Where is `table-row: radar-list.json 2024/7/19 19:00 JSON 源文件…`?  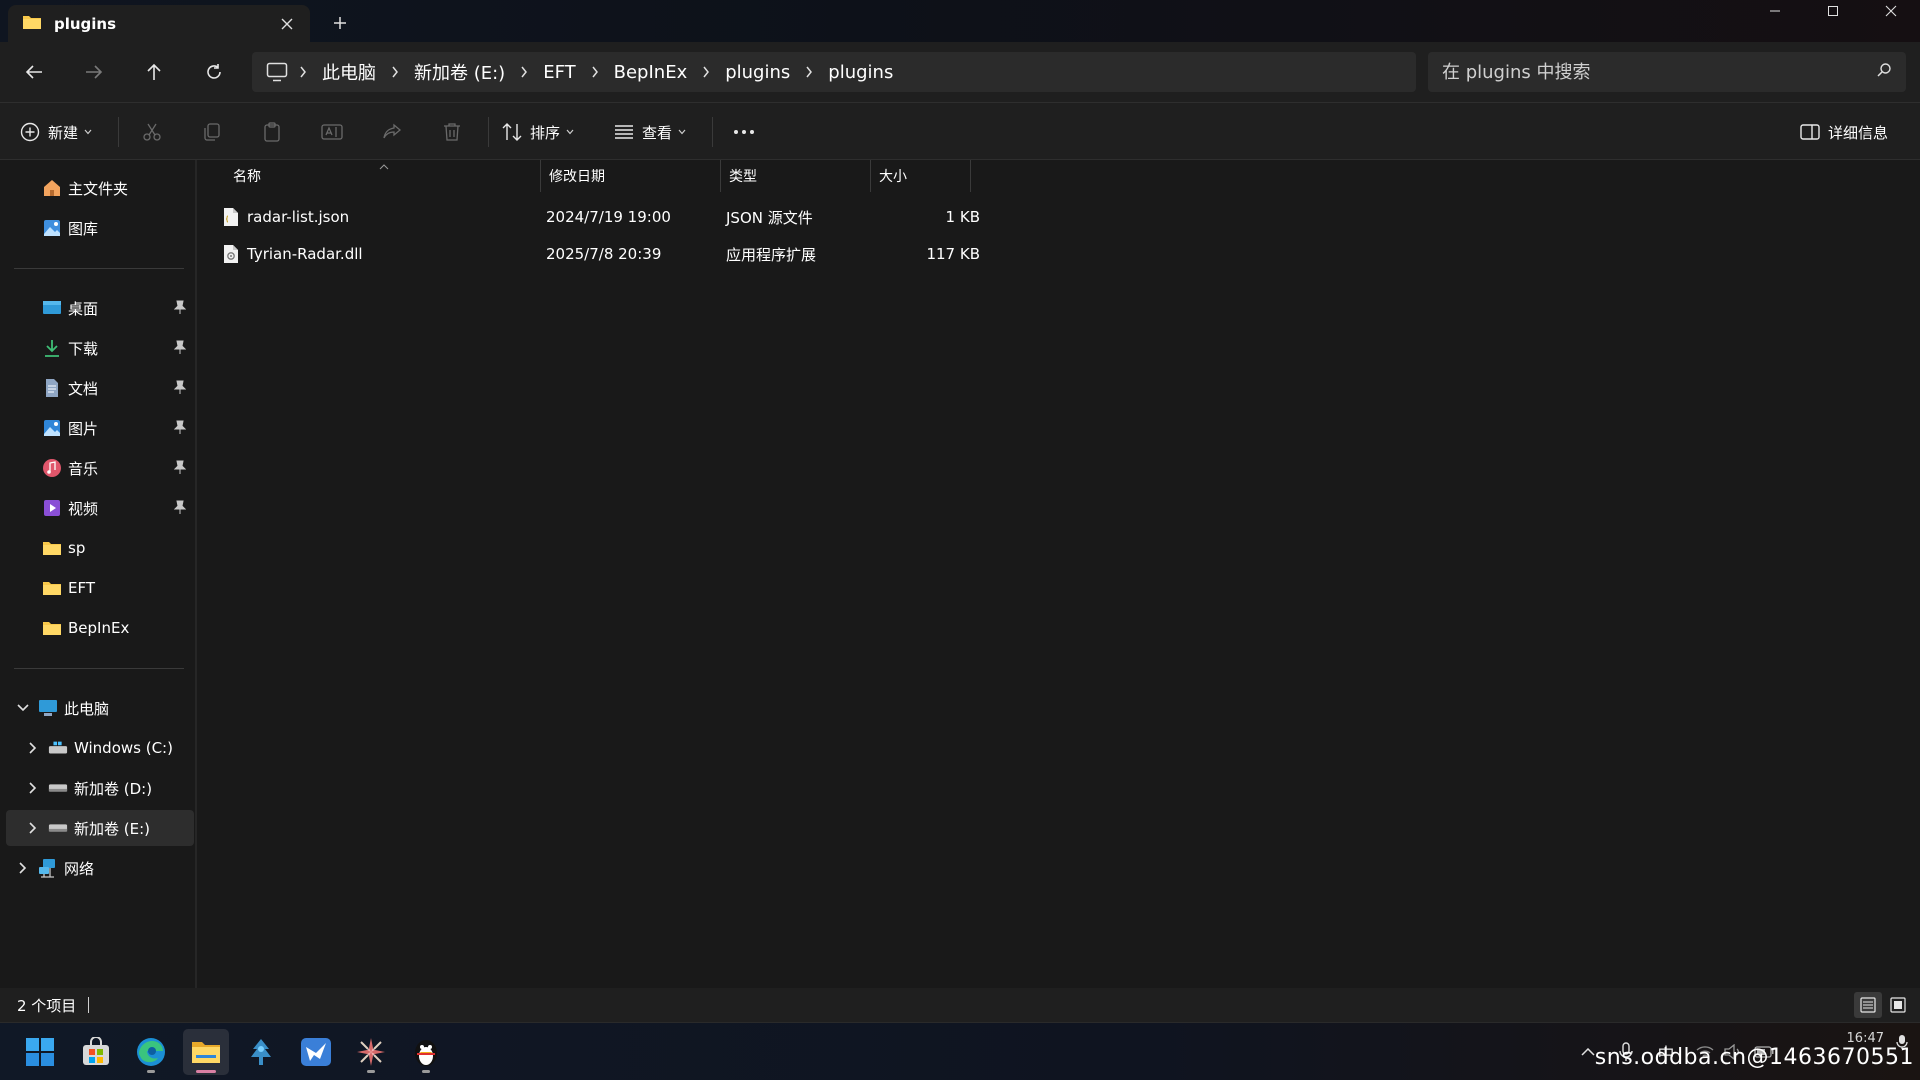 table-row: radar-list.json 2024/7/19 19:00 JSON 源文件… is located at coordinates (691, 217).